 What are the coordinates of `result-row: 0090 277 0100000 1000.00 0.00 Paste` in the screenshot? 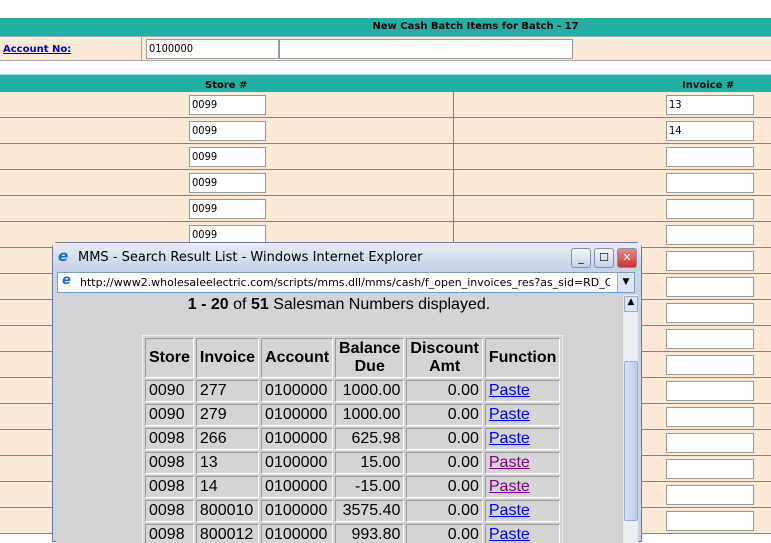 It's located at (353, 391).